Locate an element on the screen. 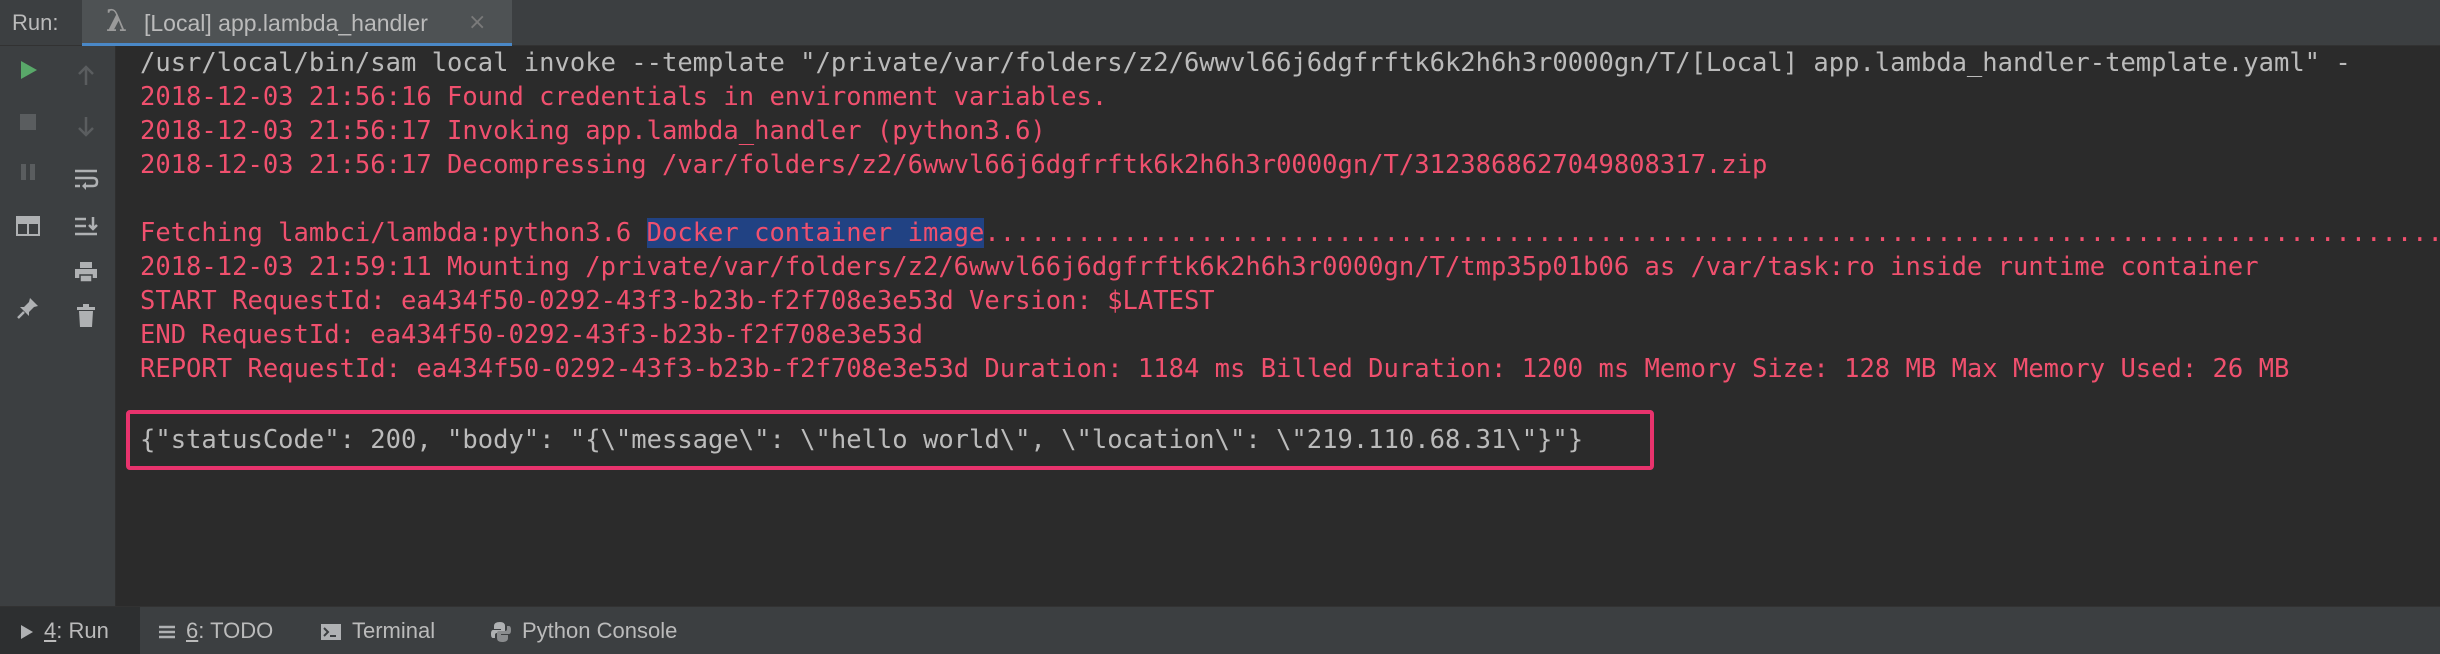 The image size is (2440, 654). tab-local-app-lambda-handler: λ [Local] app.lambda_handler × is located at coordinates (297, 23).